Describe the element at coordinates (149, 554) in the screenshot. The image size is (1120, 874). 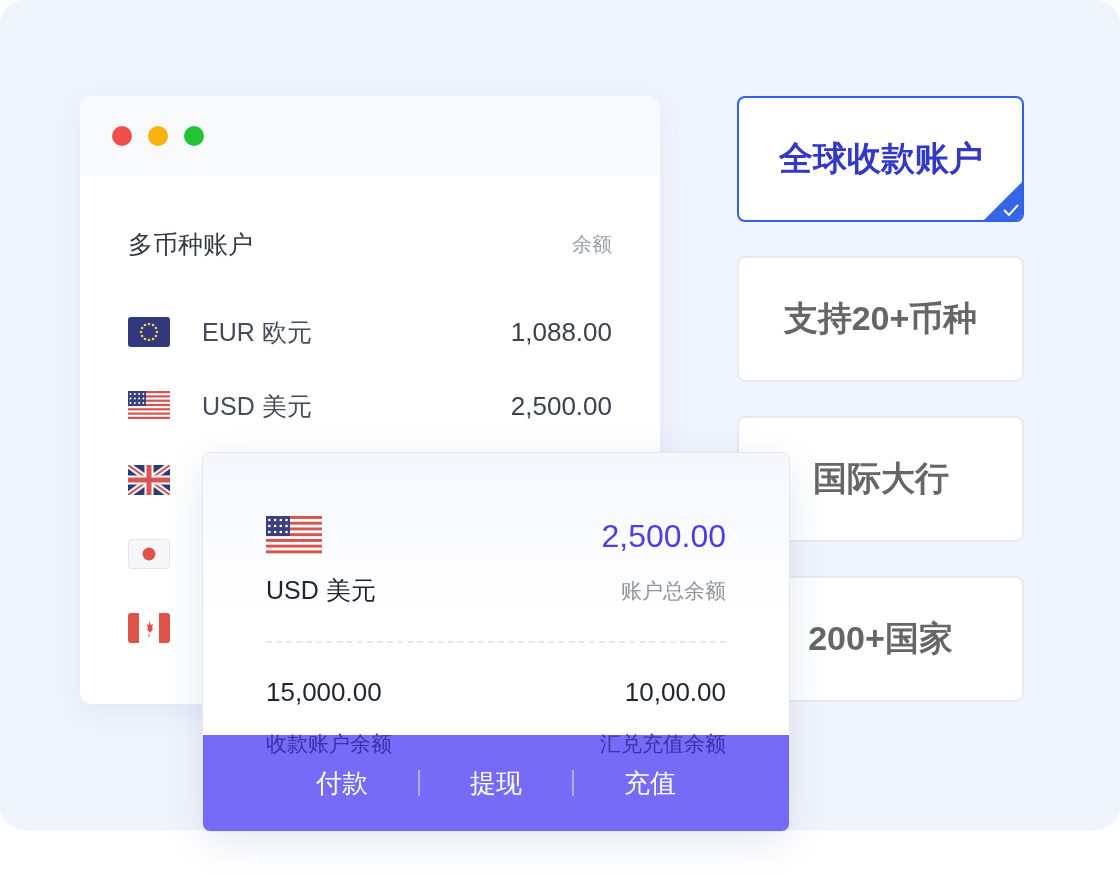
I see `japan-flag-icon` at that location.